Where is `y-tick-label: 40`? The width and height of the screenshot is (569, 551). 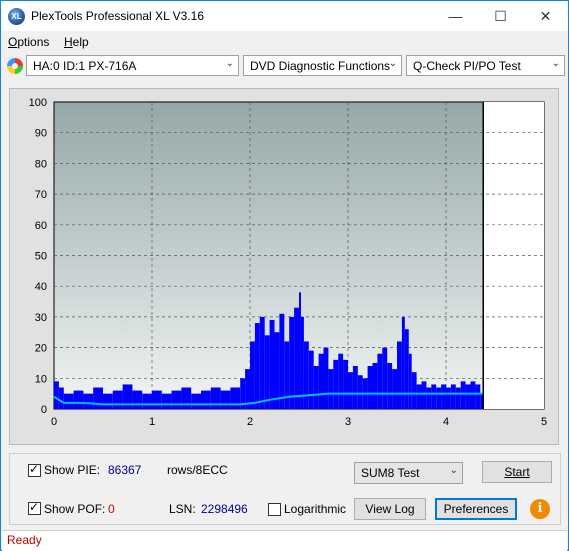
y-tick-label: 40 is located at coordinates (41, 287).